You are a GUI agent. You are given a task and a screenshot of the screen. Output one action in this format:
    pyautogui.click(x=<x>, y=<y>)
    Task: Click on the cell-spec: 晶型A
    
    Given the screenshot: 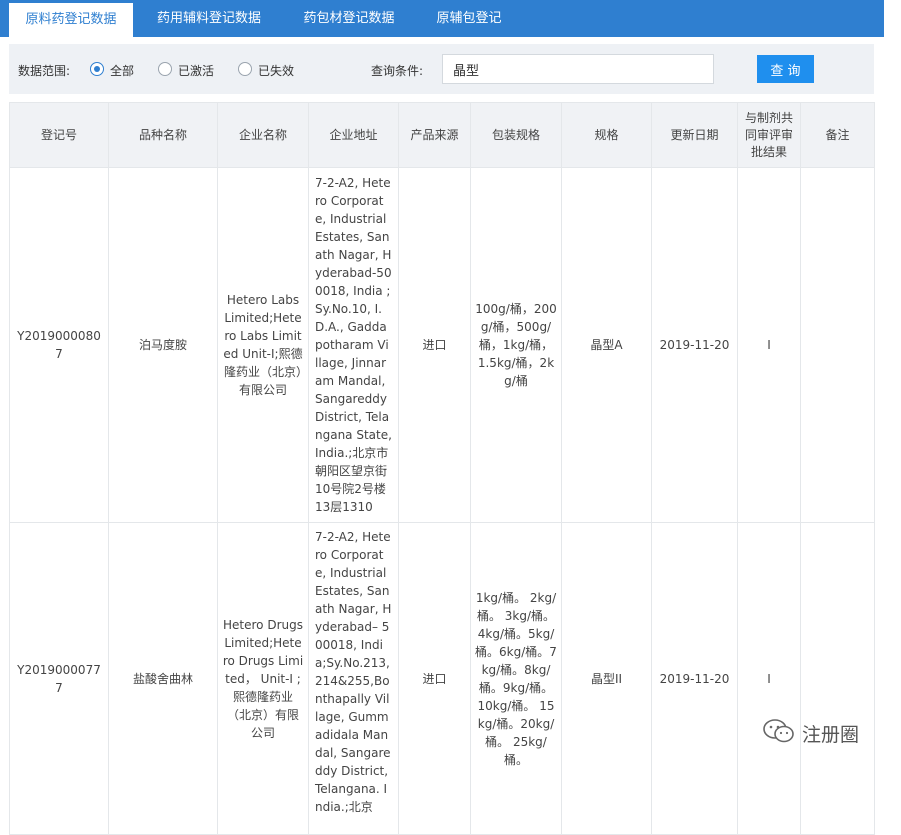 What is the action you would take?
    pyautogui.click(x=606, y=345)
    